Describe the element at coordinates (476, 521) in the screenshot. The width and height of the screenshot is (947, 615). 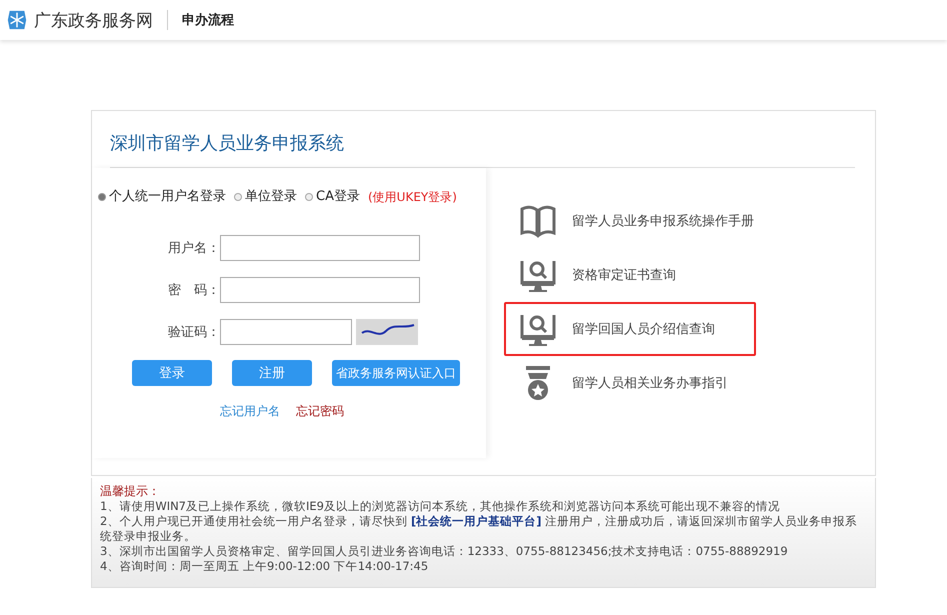
I see `platform-link: [社会统一用户基础平台]` at that location.